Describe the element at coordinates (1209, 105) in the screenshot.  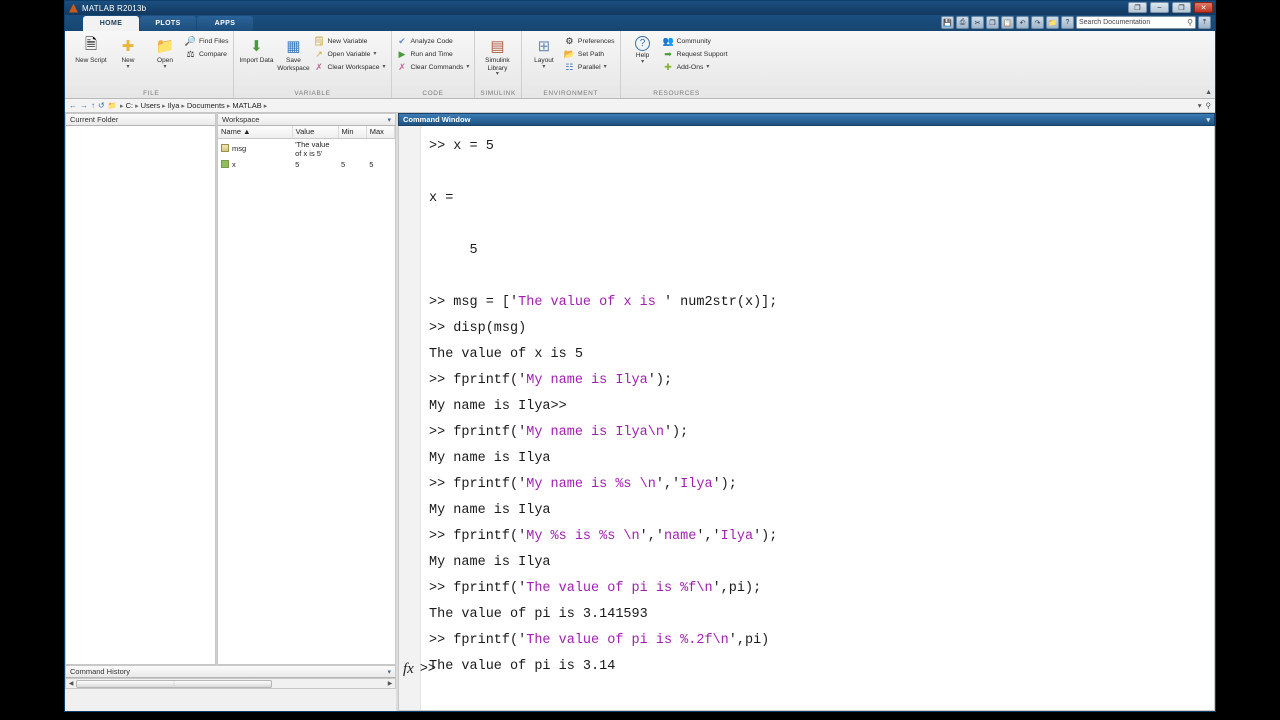
I see `search-icon: ⚲` at that location.